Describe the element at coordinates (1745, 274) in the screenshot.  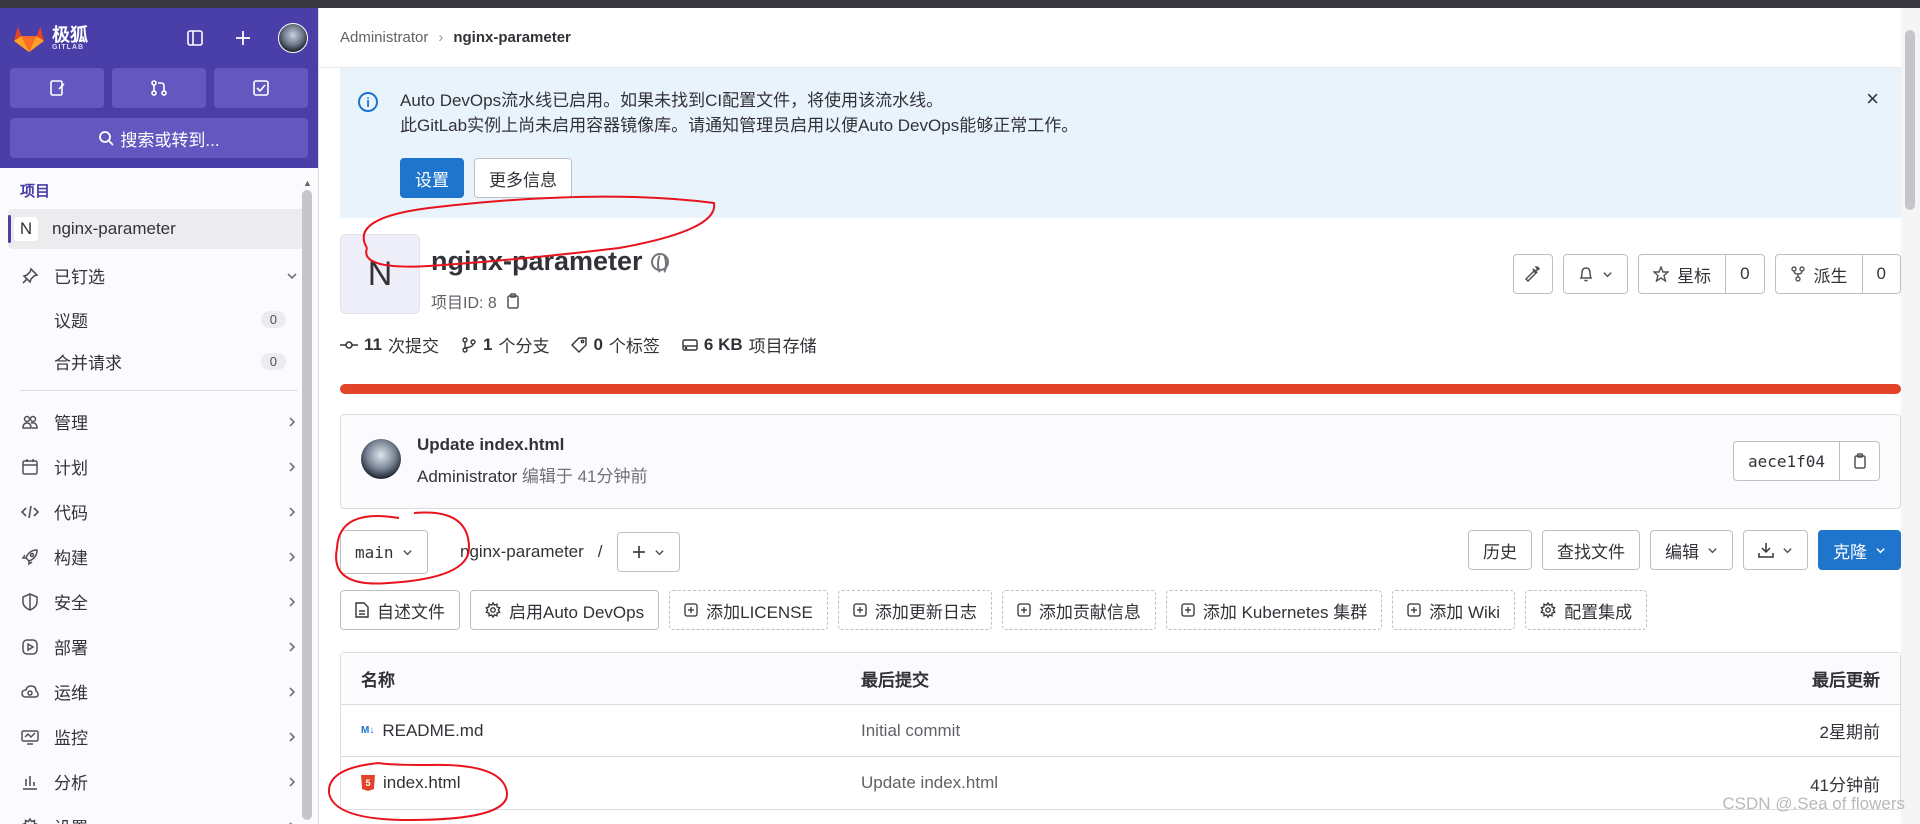
I see `star-count: 0` at that location.